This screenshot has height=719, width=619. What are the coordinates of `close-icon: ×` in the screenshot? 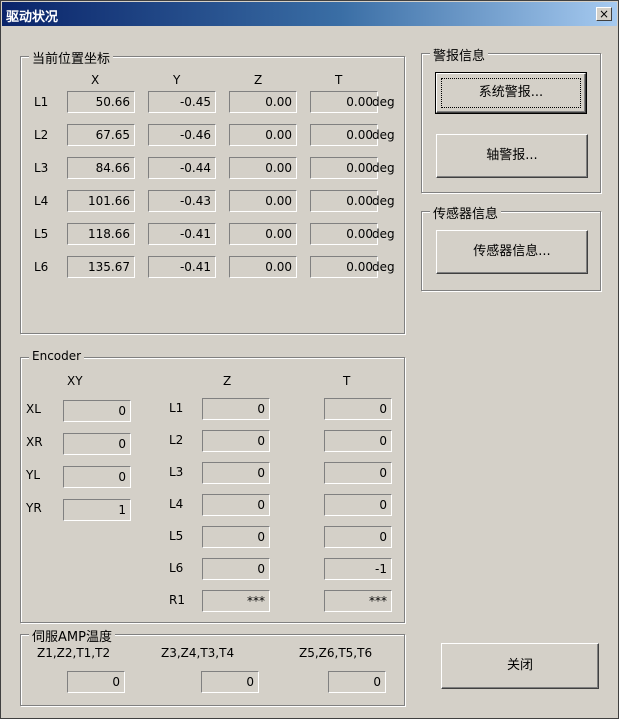 It's located at (604, 14).